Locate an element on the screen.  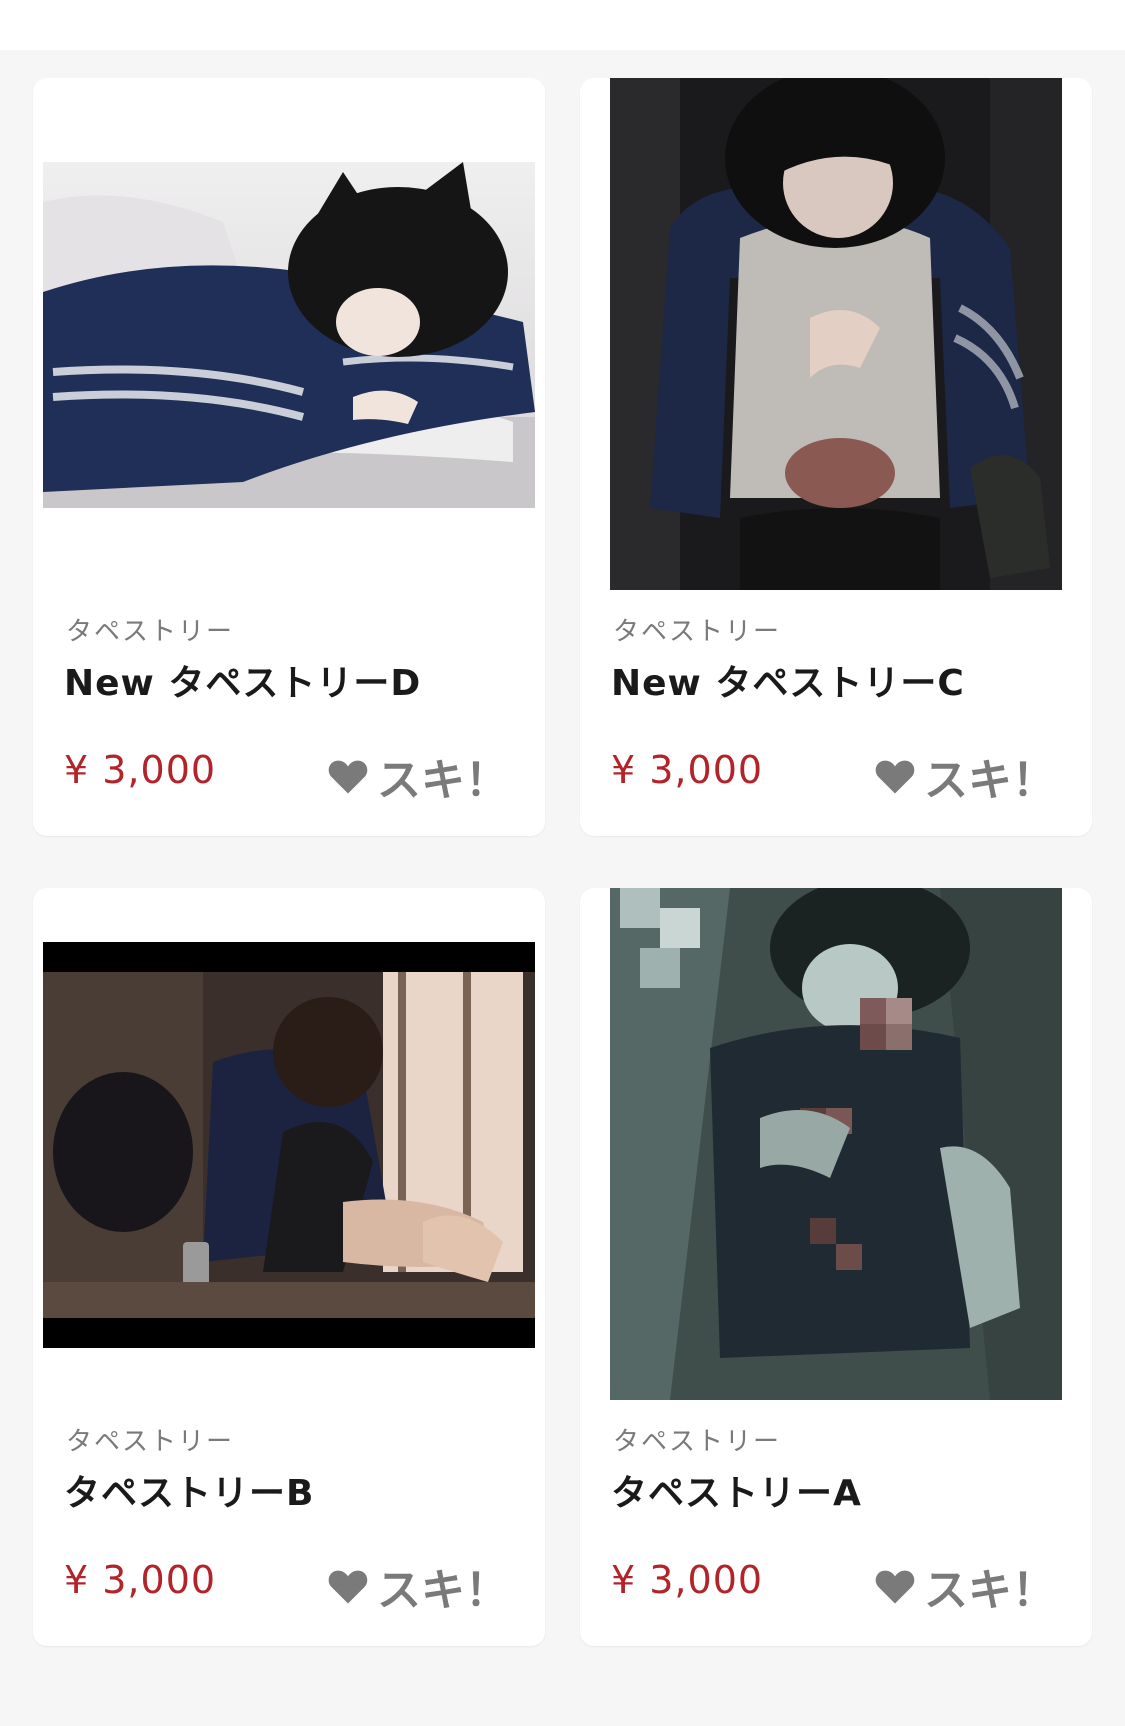
header-cut-off-text is located at coordinates (180, 2).